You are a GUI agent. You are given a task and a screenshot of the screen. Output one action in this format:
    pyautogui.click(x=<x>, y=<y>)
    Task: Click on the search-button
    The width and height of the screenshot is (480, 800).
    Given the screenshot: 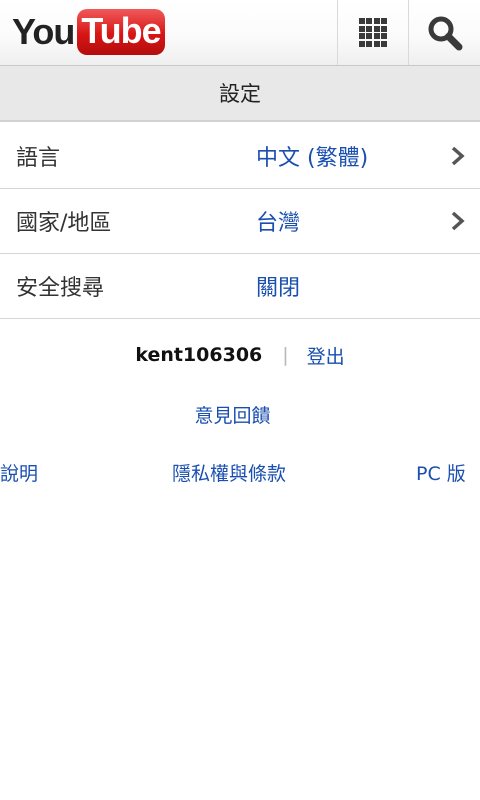 What is the action you would take?
    pyautogui.click(x=444, y=32)
    